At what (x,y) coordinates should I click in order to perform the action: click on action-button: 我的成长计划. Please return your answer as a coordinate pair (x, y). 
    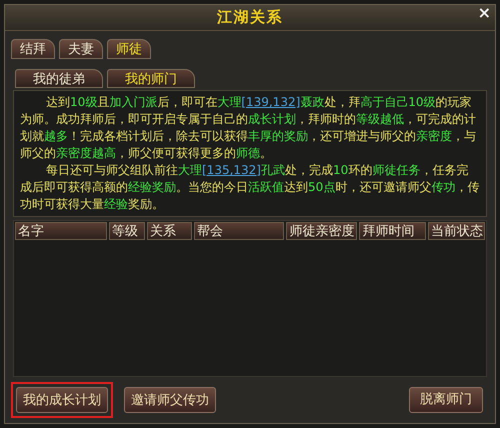
    Looking at the image, I should click on (62, 400).